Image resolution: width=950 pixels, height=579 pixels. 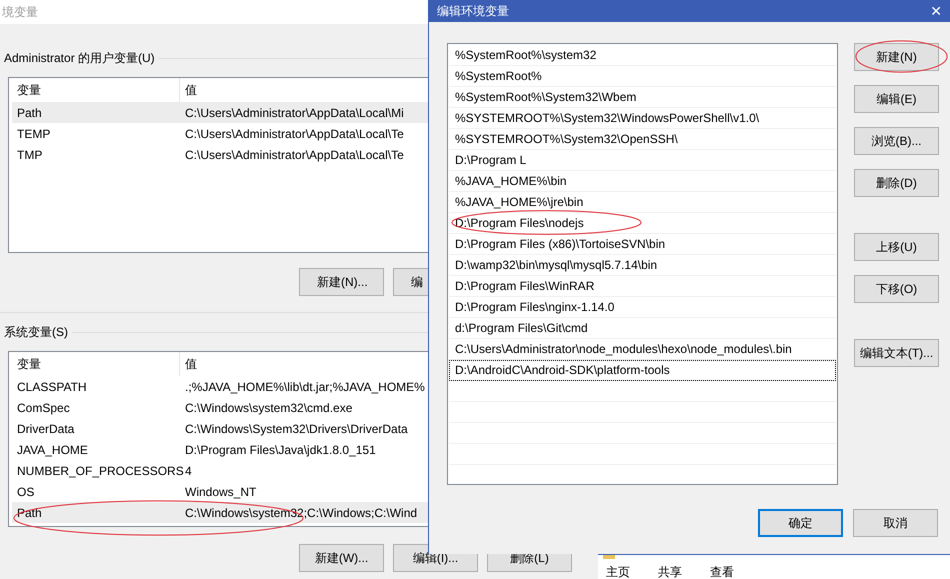 I want to click on dialog-button: 新建(N), so click(x=896, y=57).